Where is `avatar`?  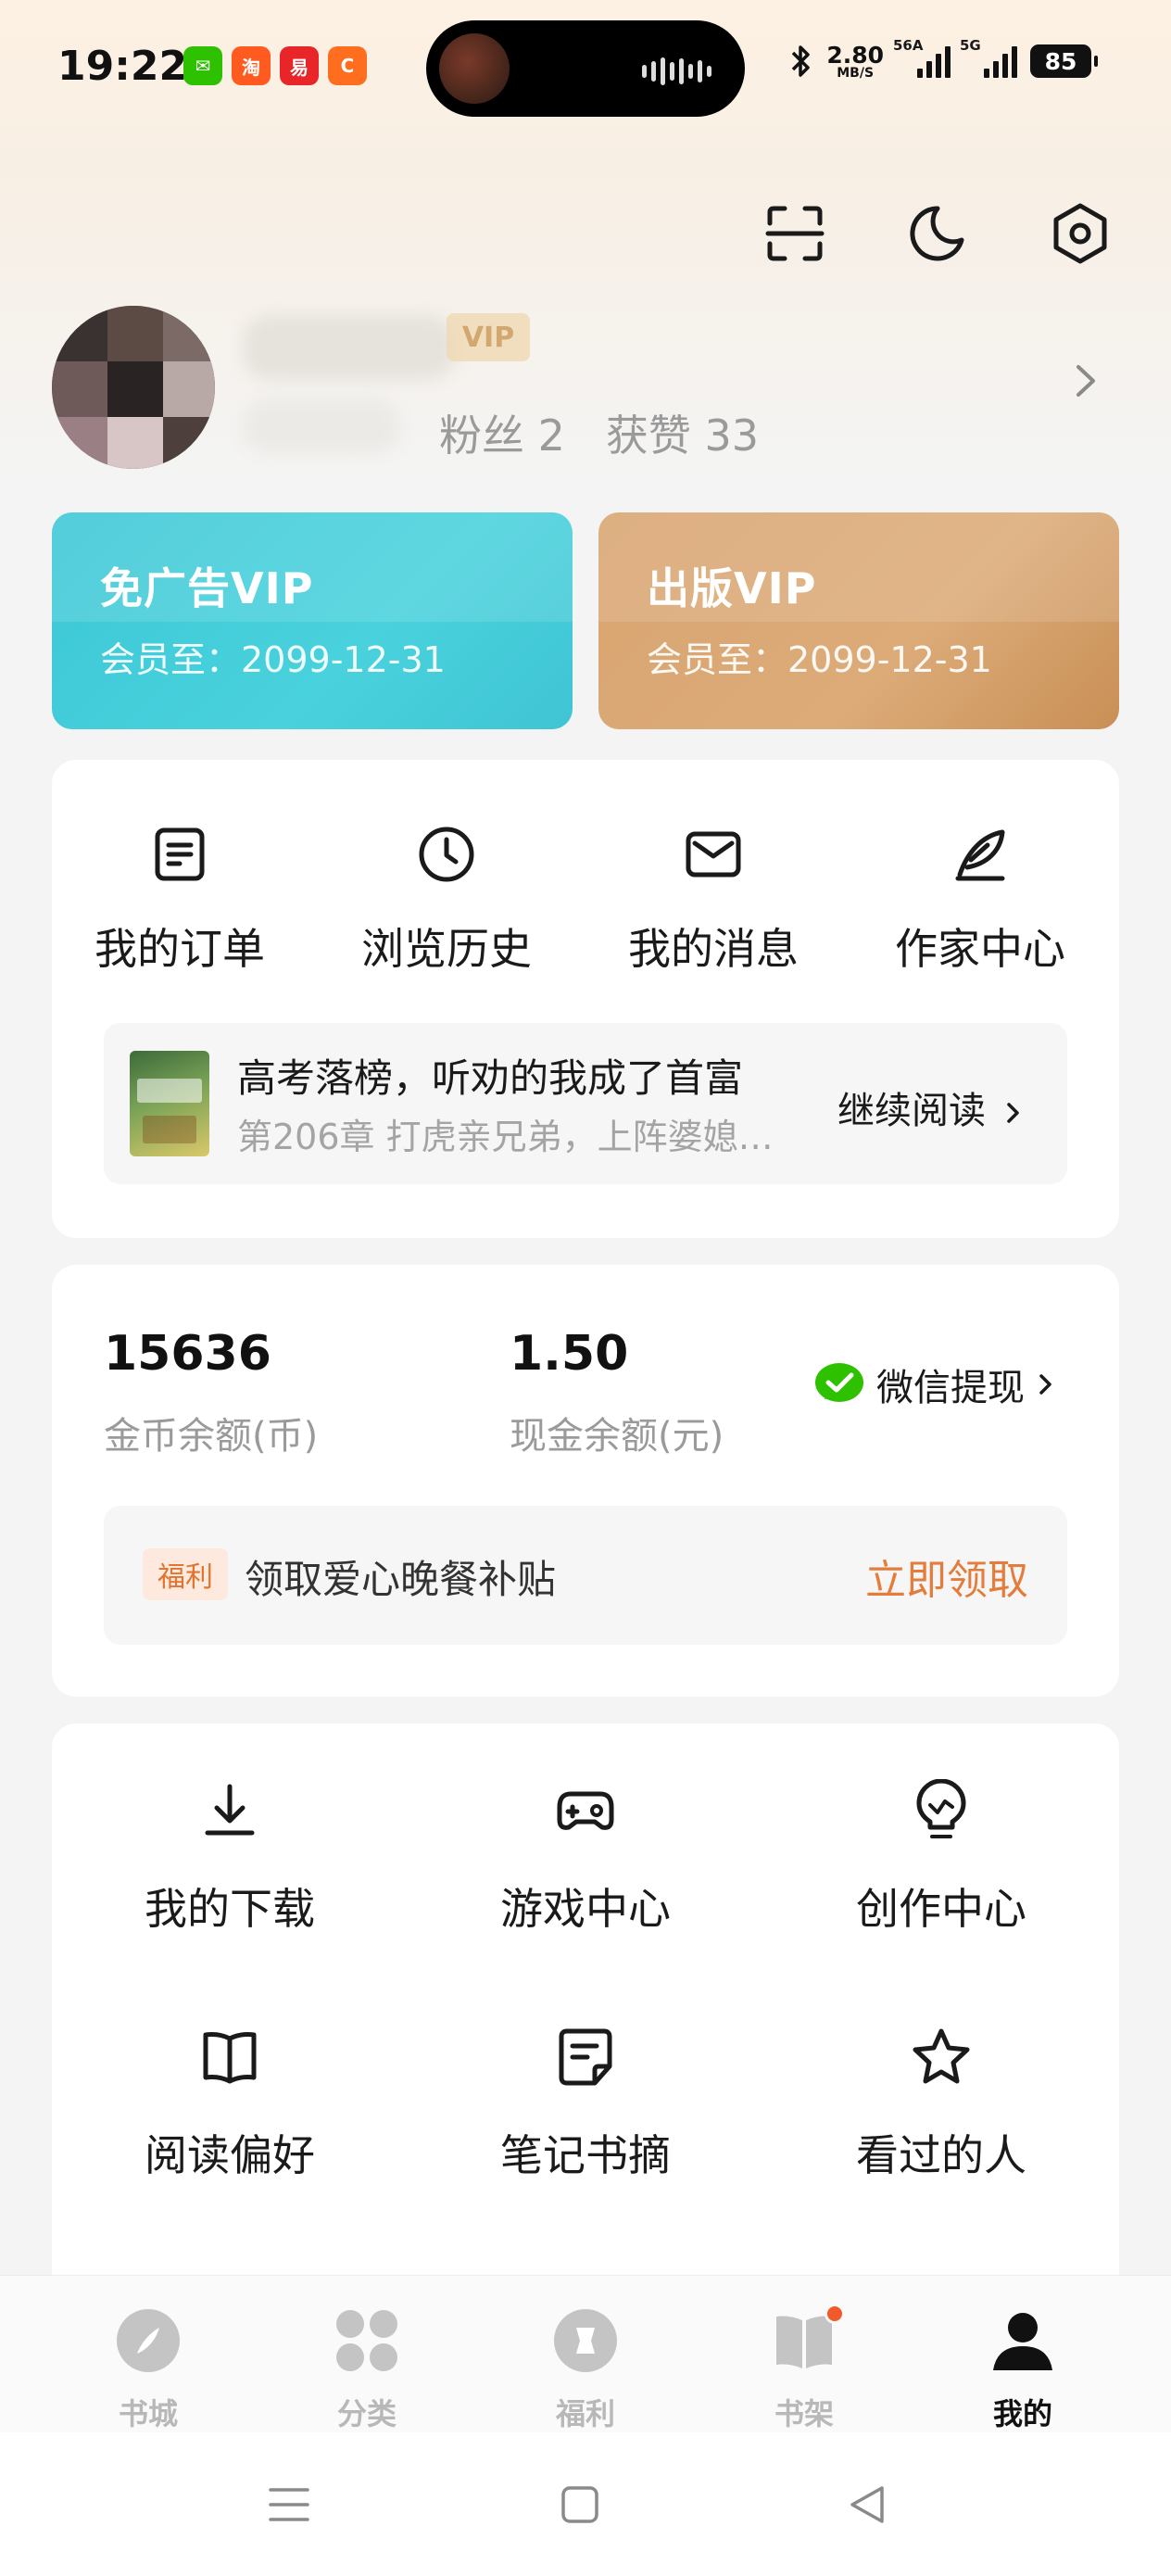
avatar is located at coordinates (134, 388).